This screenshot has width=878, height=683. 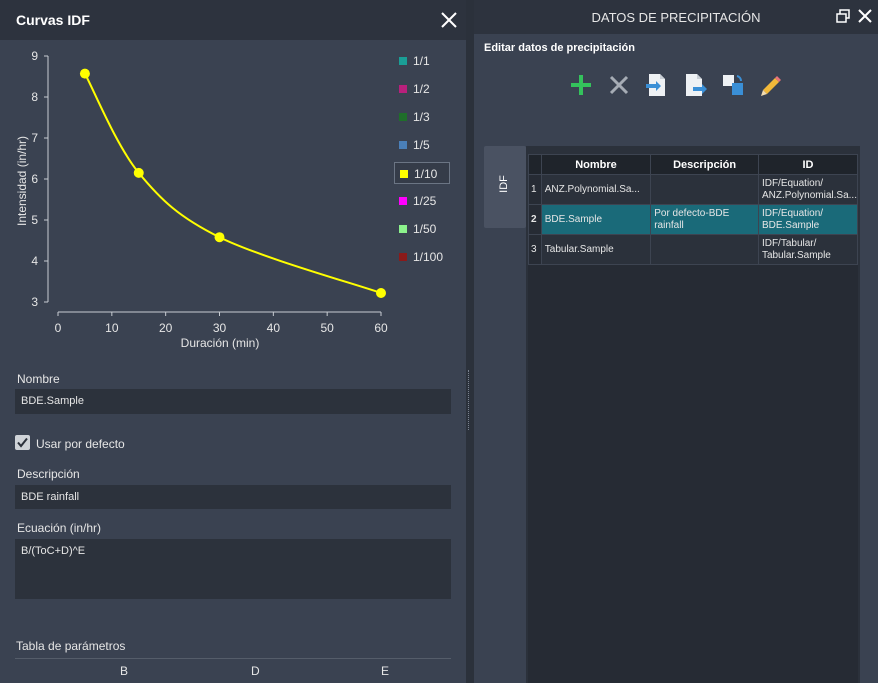 I want to click on cell-descripcion: Por defecto-BDE rainfall, so click(x=704, y=219).